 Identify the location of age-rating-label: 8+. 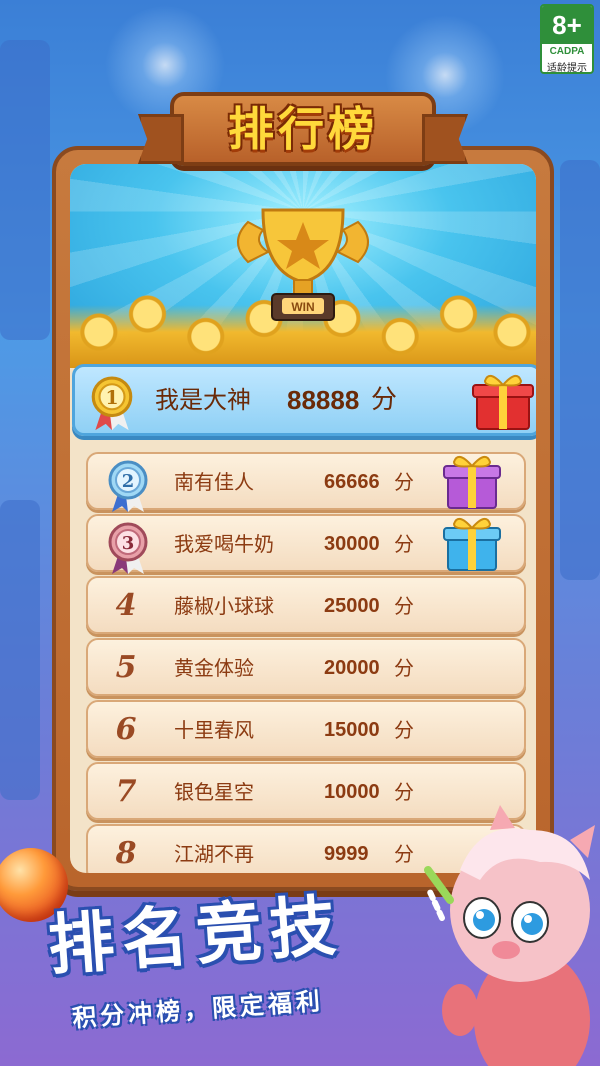
(567, 25).